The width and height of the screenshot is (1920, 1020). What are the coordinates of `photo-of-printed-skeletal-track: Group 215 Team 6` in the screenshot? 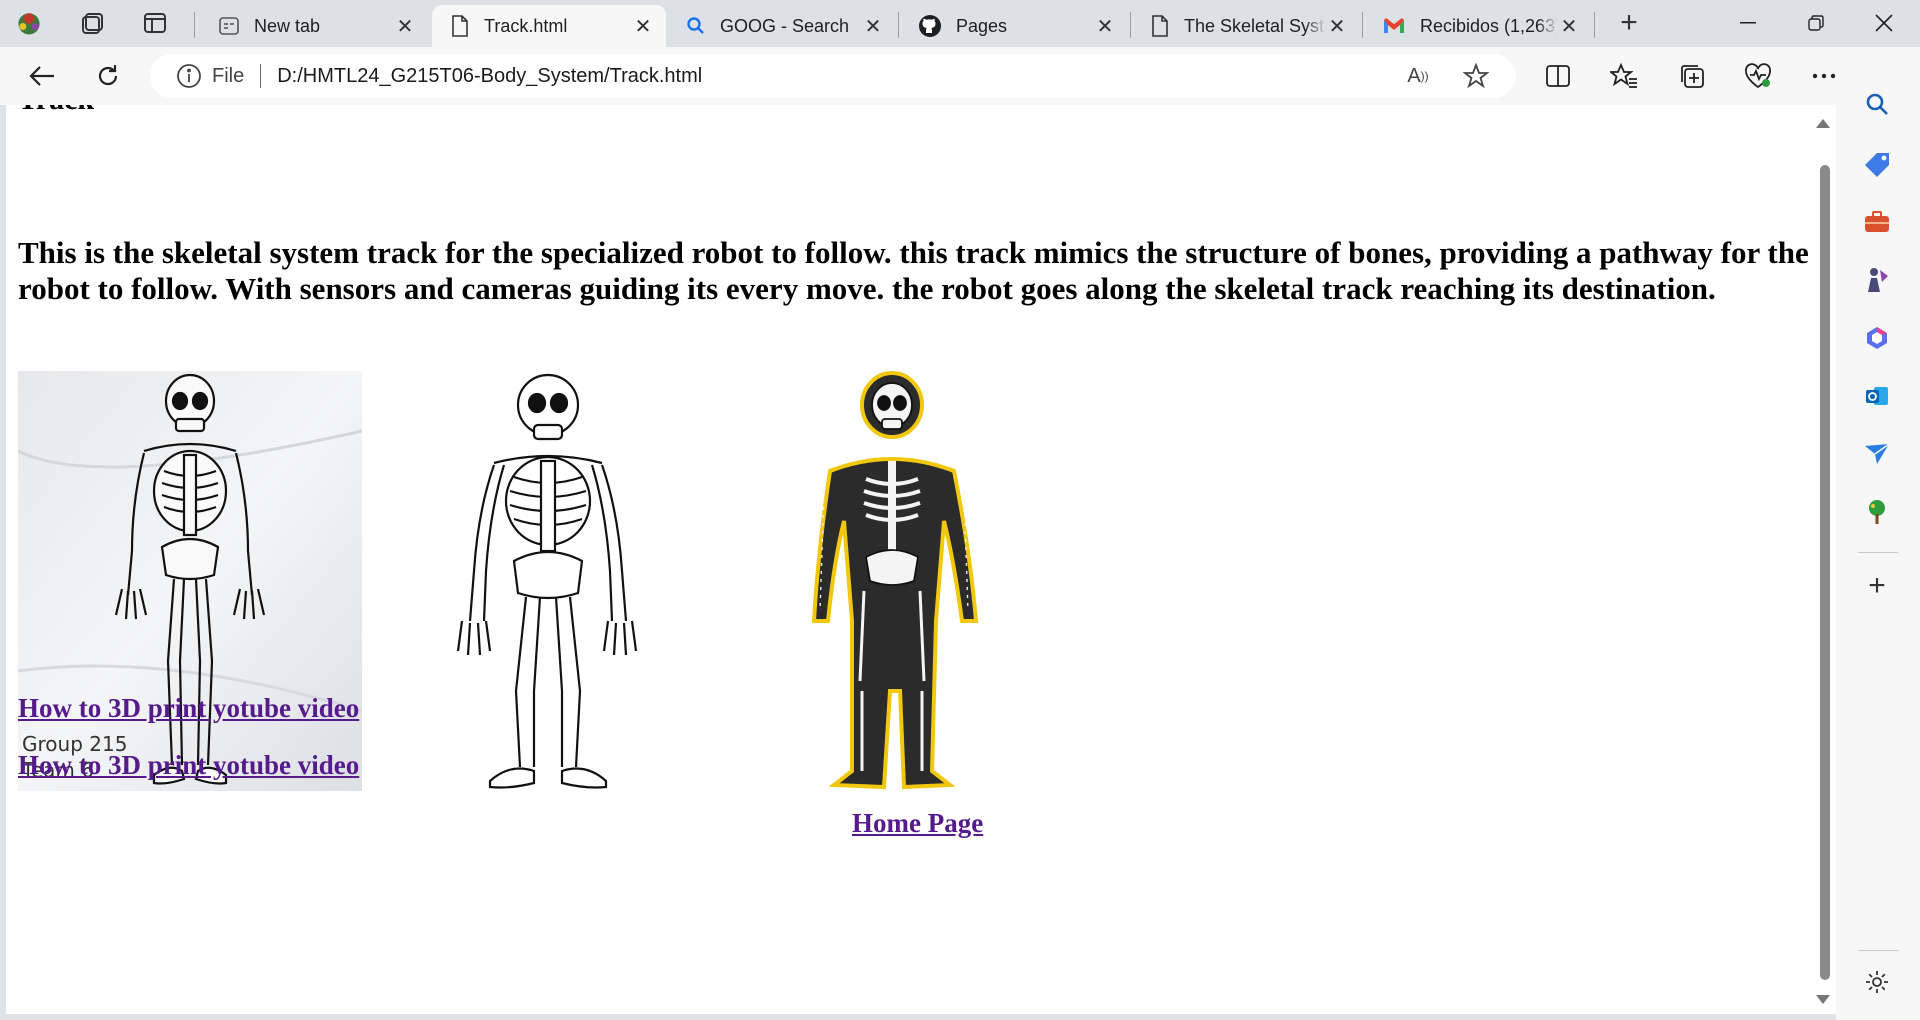 It's located at (190, 581).